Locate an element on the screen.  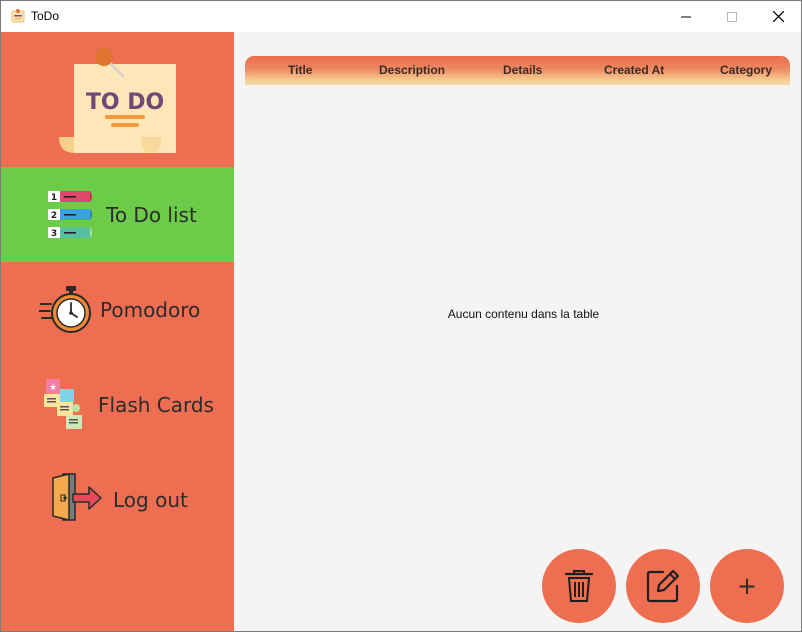
add-button: + is located at coordinates (747, 586).